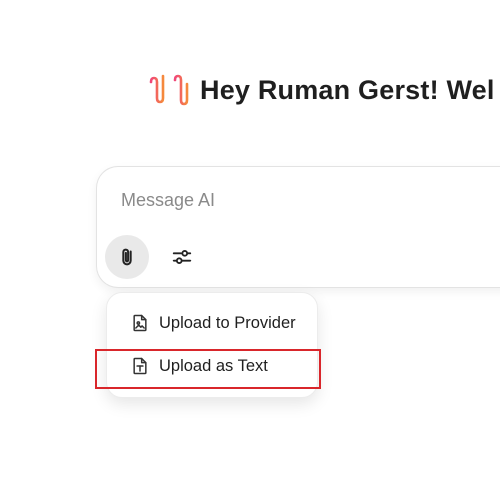  What do you see at coordinates (227, 322) in the screenshot?
I see `menu-item-label: Upload to Provider` at bounding box center [227, 322].